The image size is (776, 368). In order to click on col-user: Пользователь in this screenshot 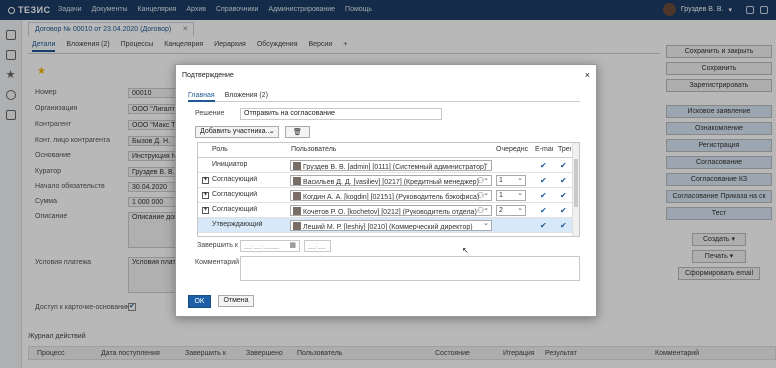, I will do `click(313, 149)`.